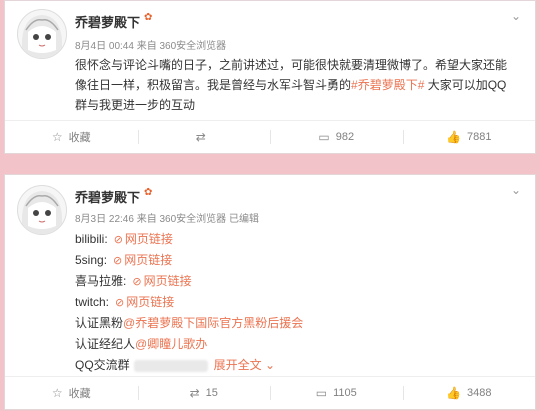  I want to click on 5sing-line: 5sing: ⊘ 网页链接, so click(124, 260).